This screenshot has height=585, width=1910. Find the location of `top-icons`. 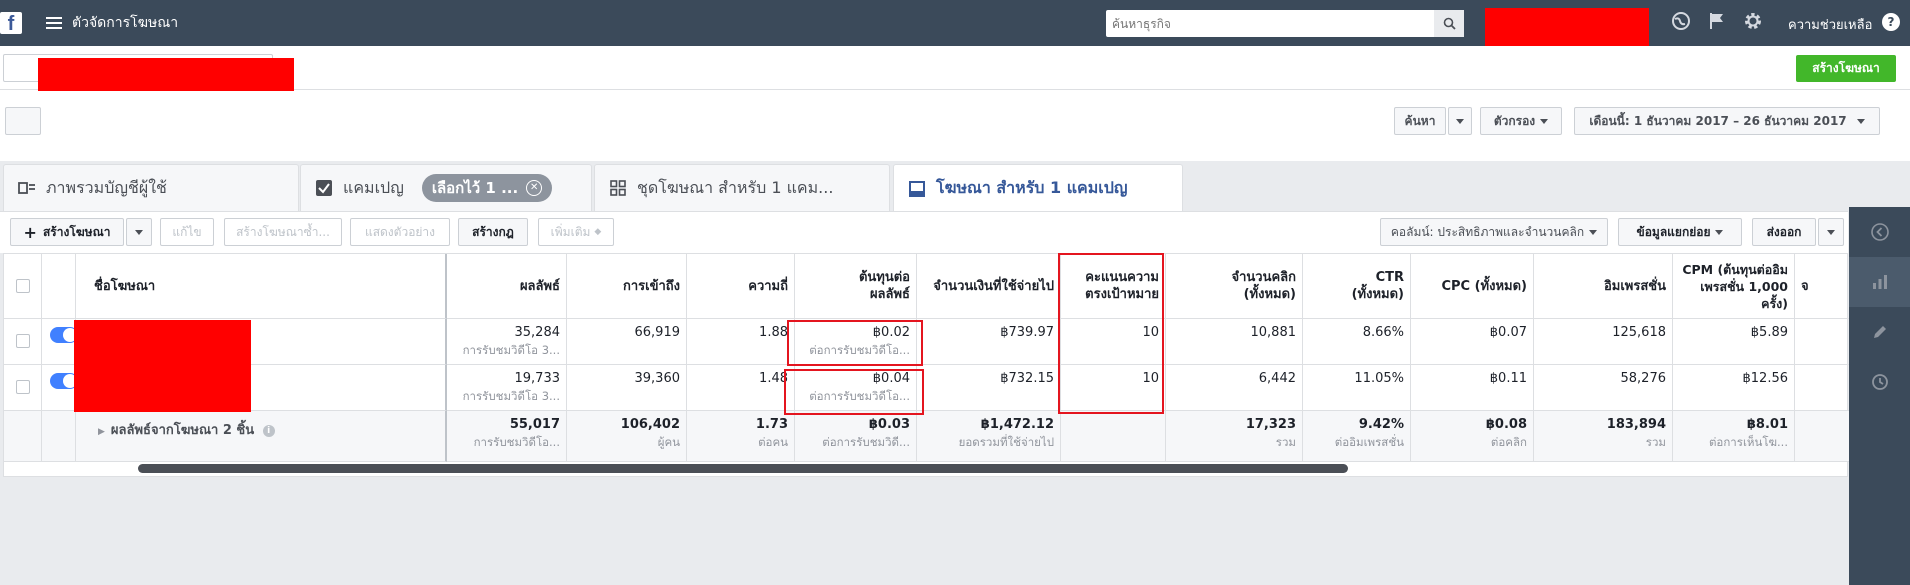

top-icons is located at coordinates (1717, 21).